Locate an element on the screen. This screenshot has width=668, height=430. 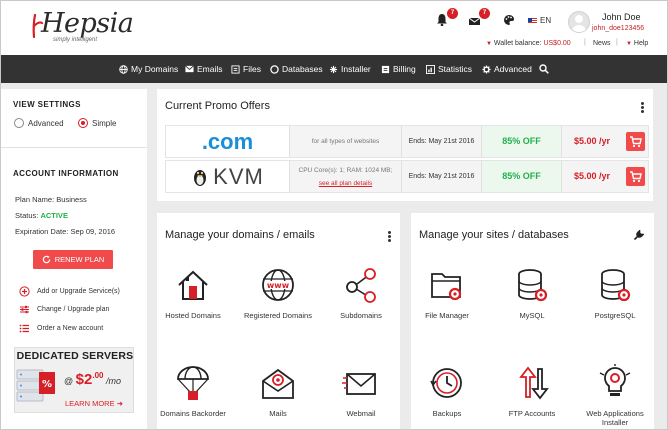
nav-emails: Emails is located at coordinates (204, 69).